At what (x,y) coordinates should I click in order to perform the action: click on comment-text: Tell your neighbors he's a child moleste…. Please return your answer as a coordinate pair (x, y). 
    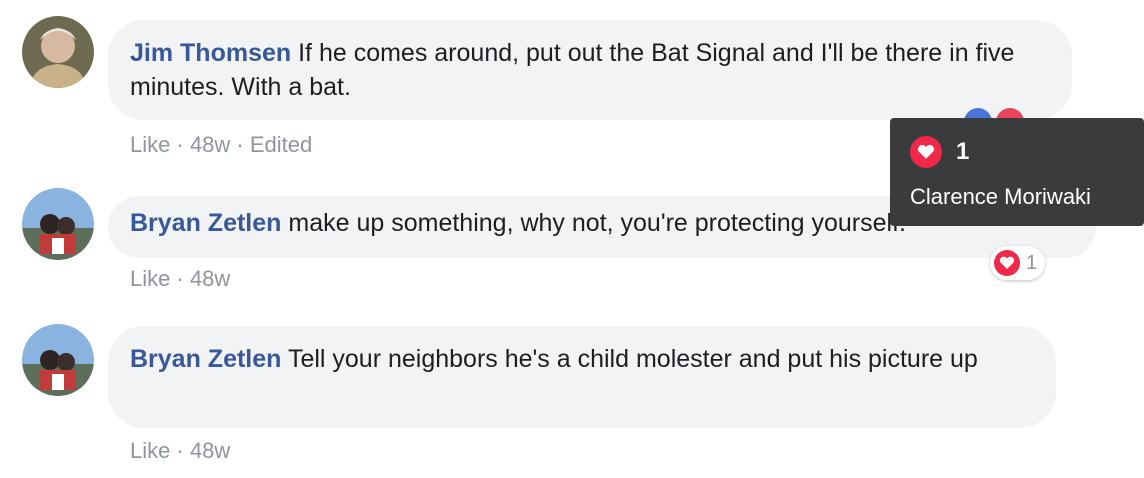
    Looking at the image, I should click on (632, 359).